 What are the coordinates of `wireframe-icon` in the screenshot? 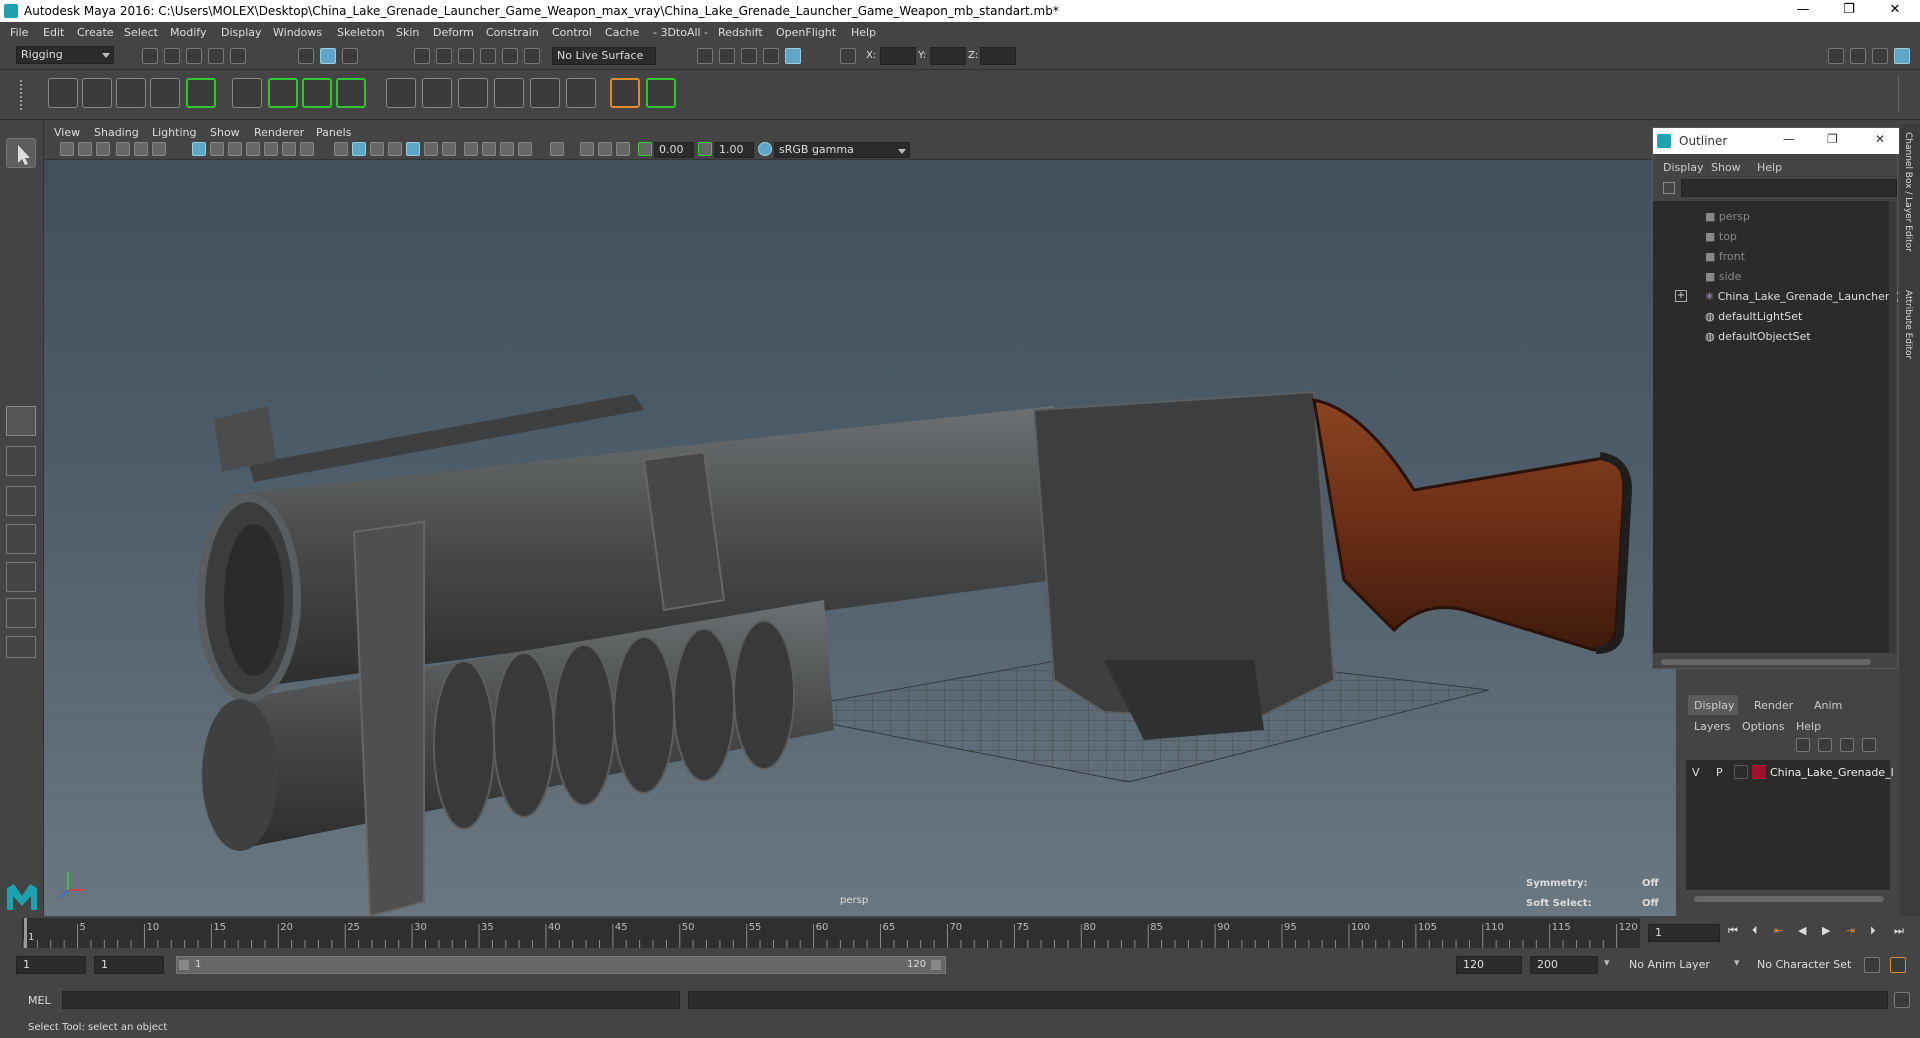 It's located at (341, 149).